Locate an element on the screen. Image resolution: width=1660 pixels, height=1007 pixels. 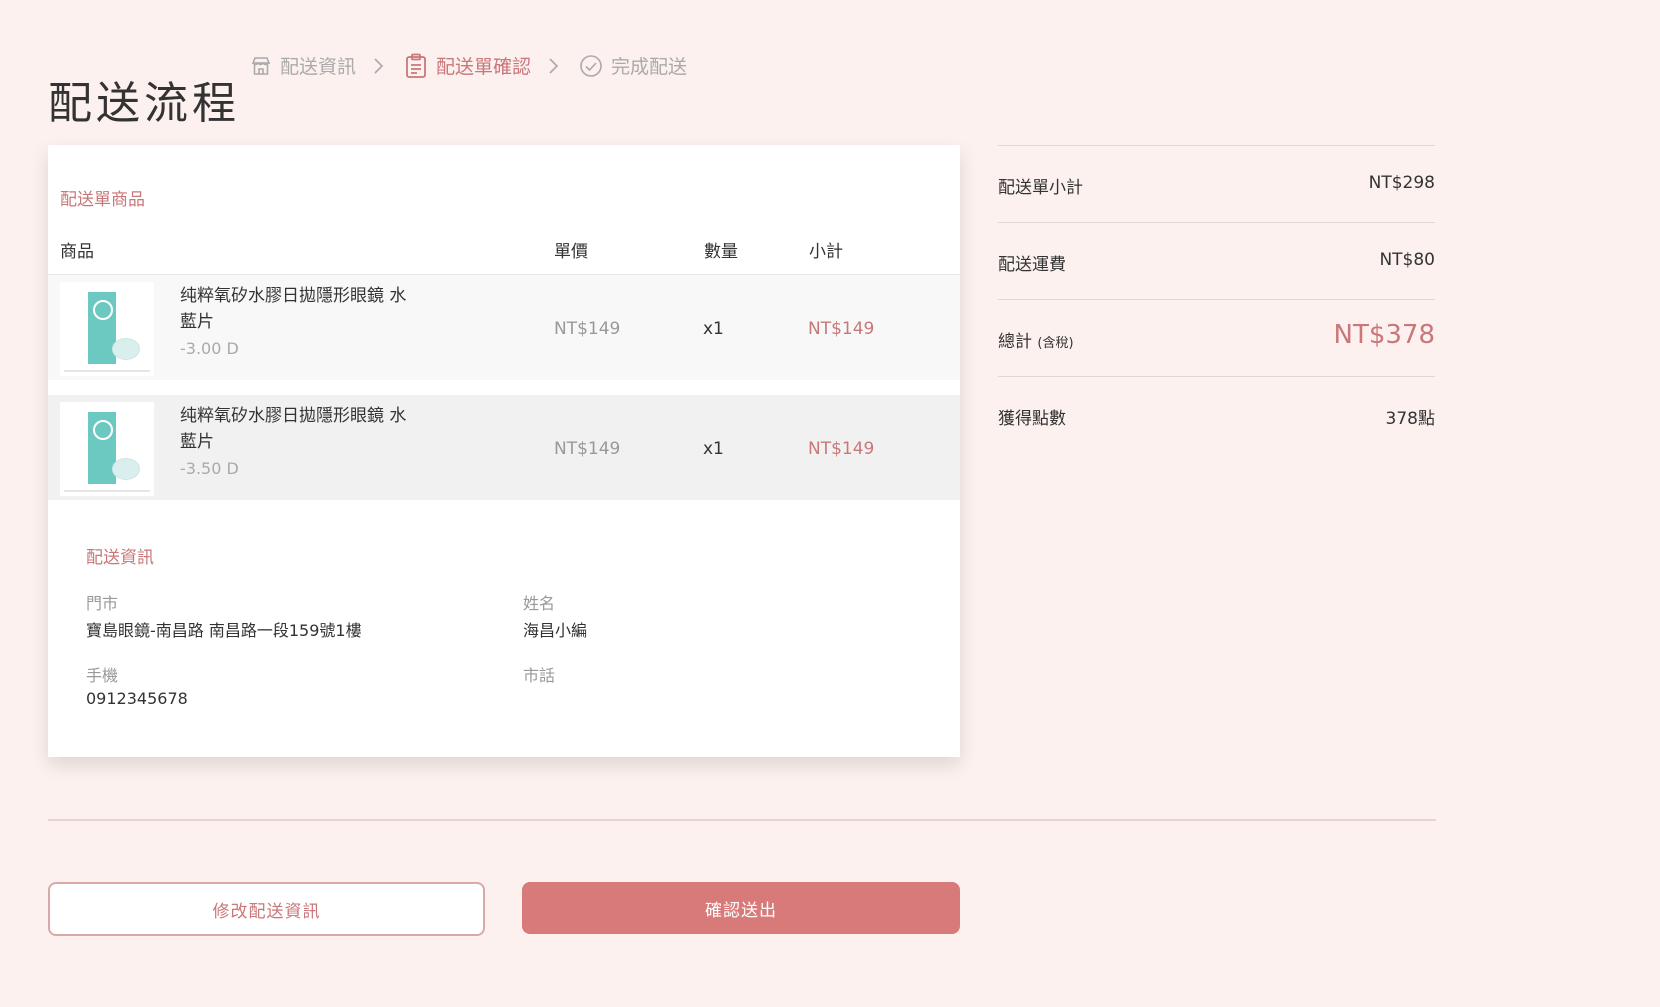
name-label: 姓名 is located at coordinates (539, 603).